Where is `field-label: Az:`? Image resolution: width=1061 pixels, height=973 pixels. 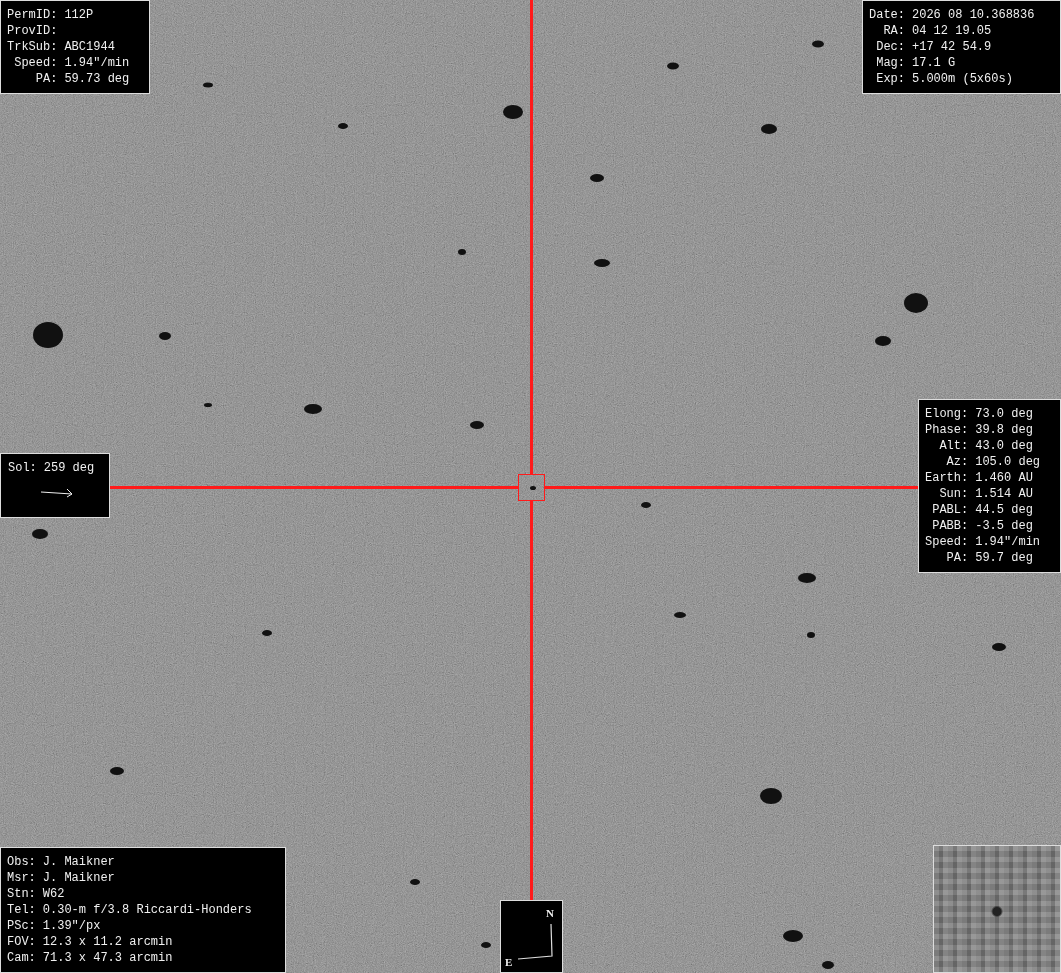 field-label: Az: is located at coordinates (957, 462).